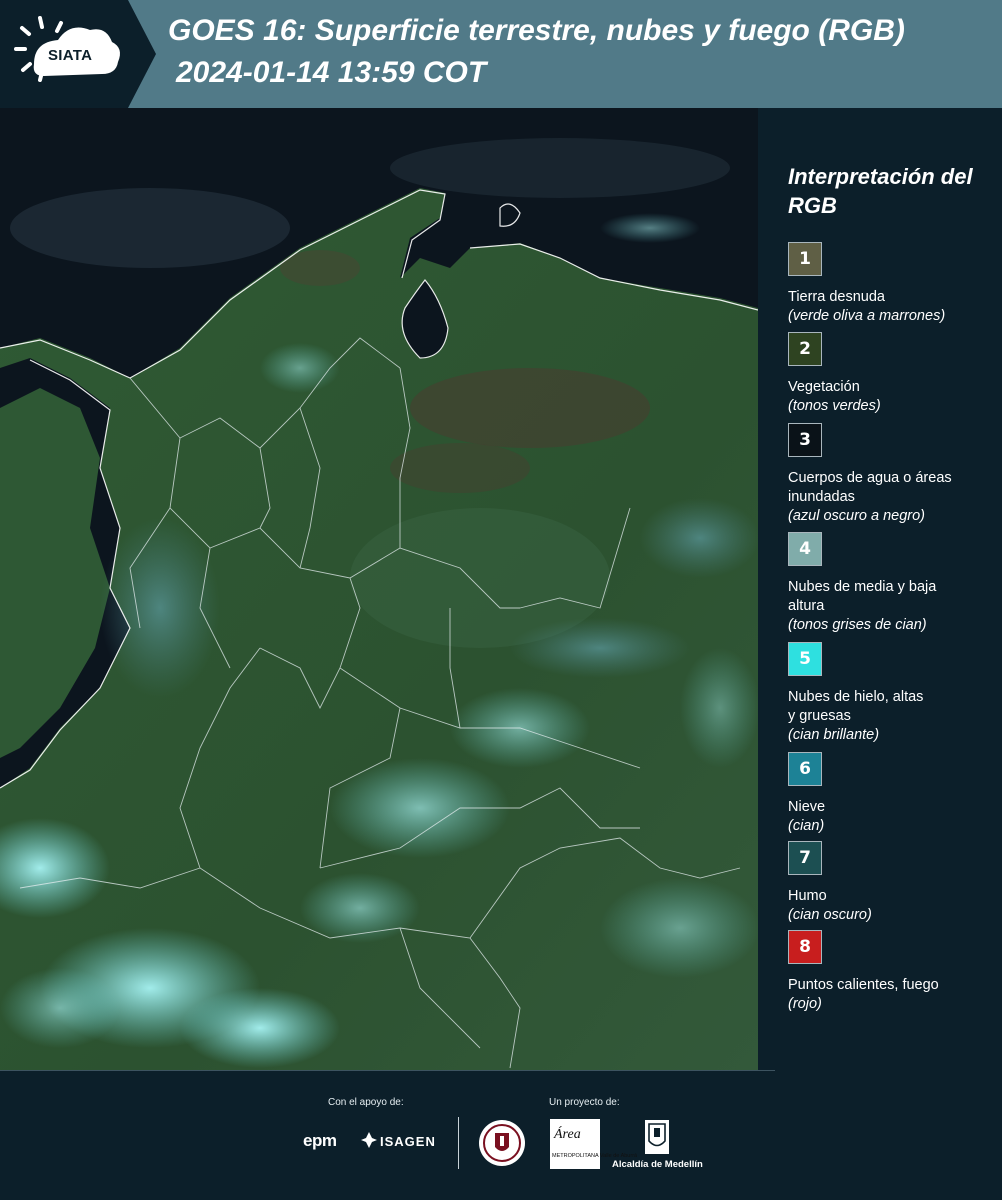  Describe the element at coordinates (805, 440) in the screenshot. I see `legend-swatch: 3` at that location.